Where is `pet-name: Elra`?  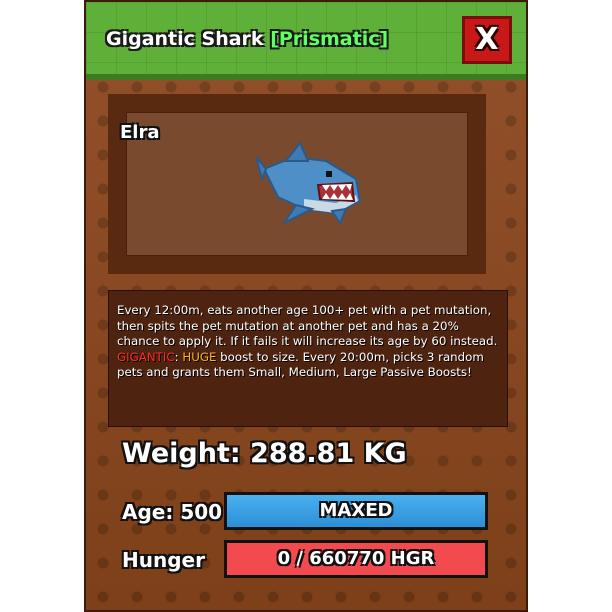
pet-name: Elra is located at coordinates (140, 132).